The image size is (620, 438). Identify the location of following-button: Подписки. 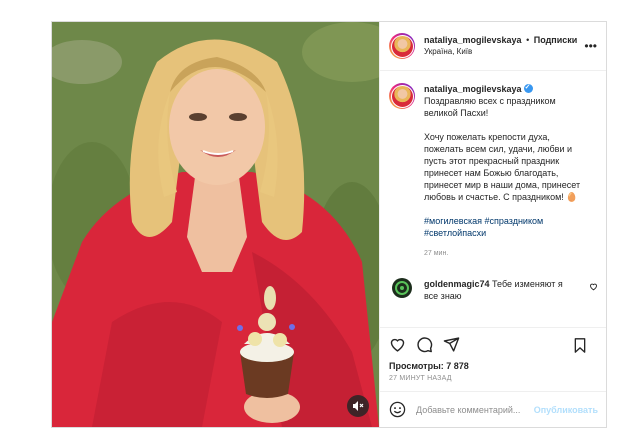
(556, 40).